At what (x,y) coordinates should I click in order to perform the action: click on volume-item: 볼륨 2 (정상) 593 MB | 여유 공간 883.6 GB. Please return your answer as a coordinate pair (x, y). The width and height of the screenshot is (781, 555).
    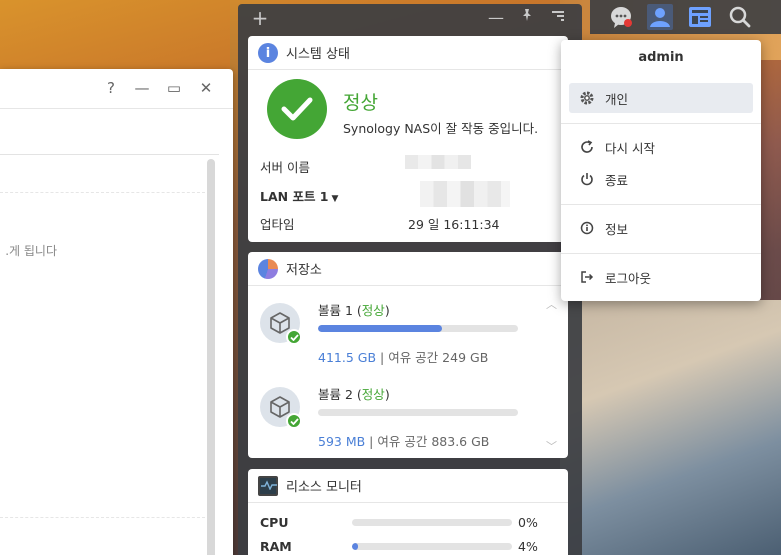
    Looking at the image, I should click on (408, 419).